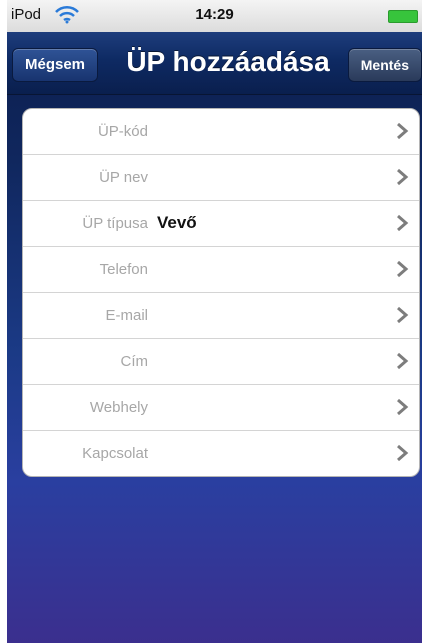  Describe the element at coordinates (403, 16) in the screenshot. I see `battery-icon` at that location.